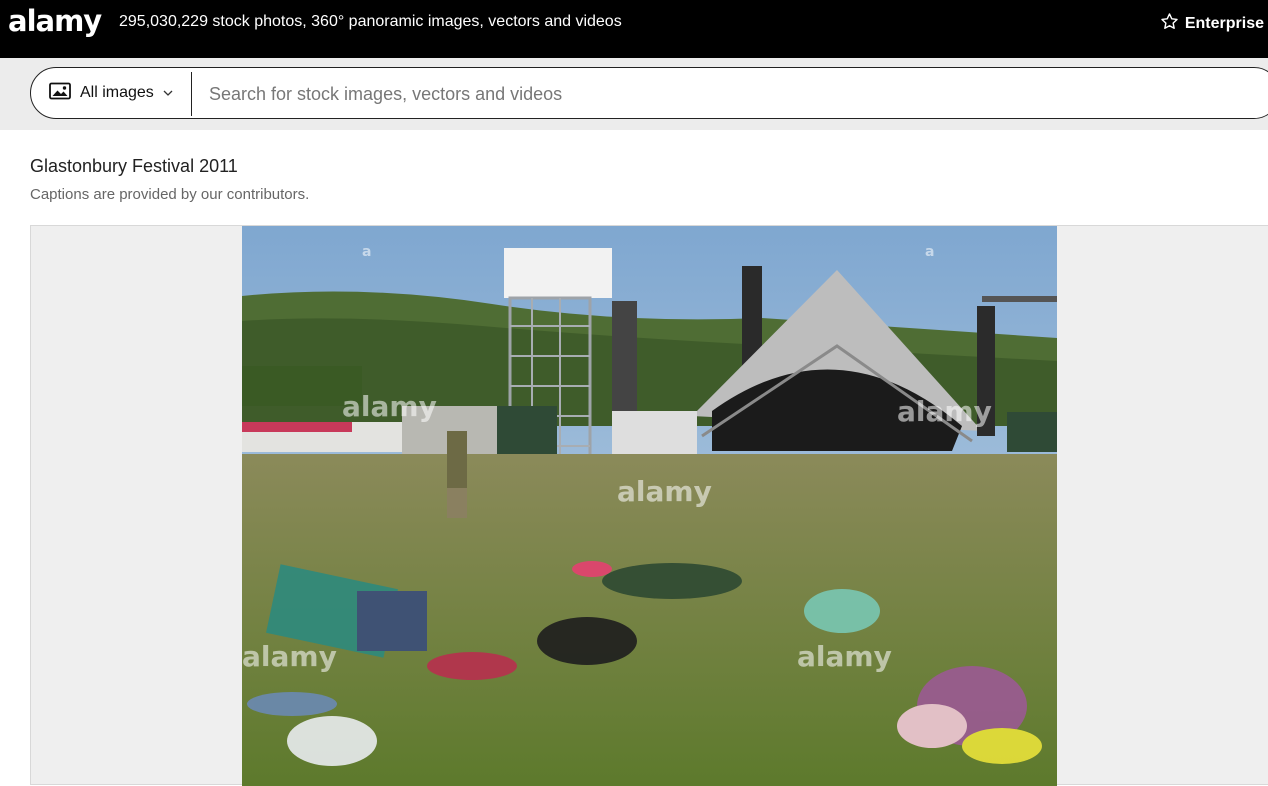  I want to click on search-divider, so click(191, 94).